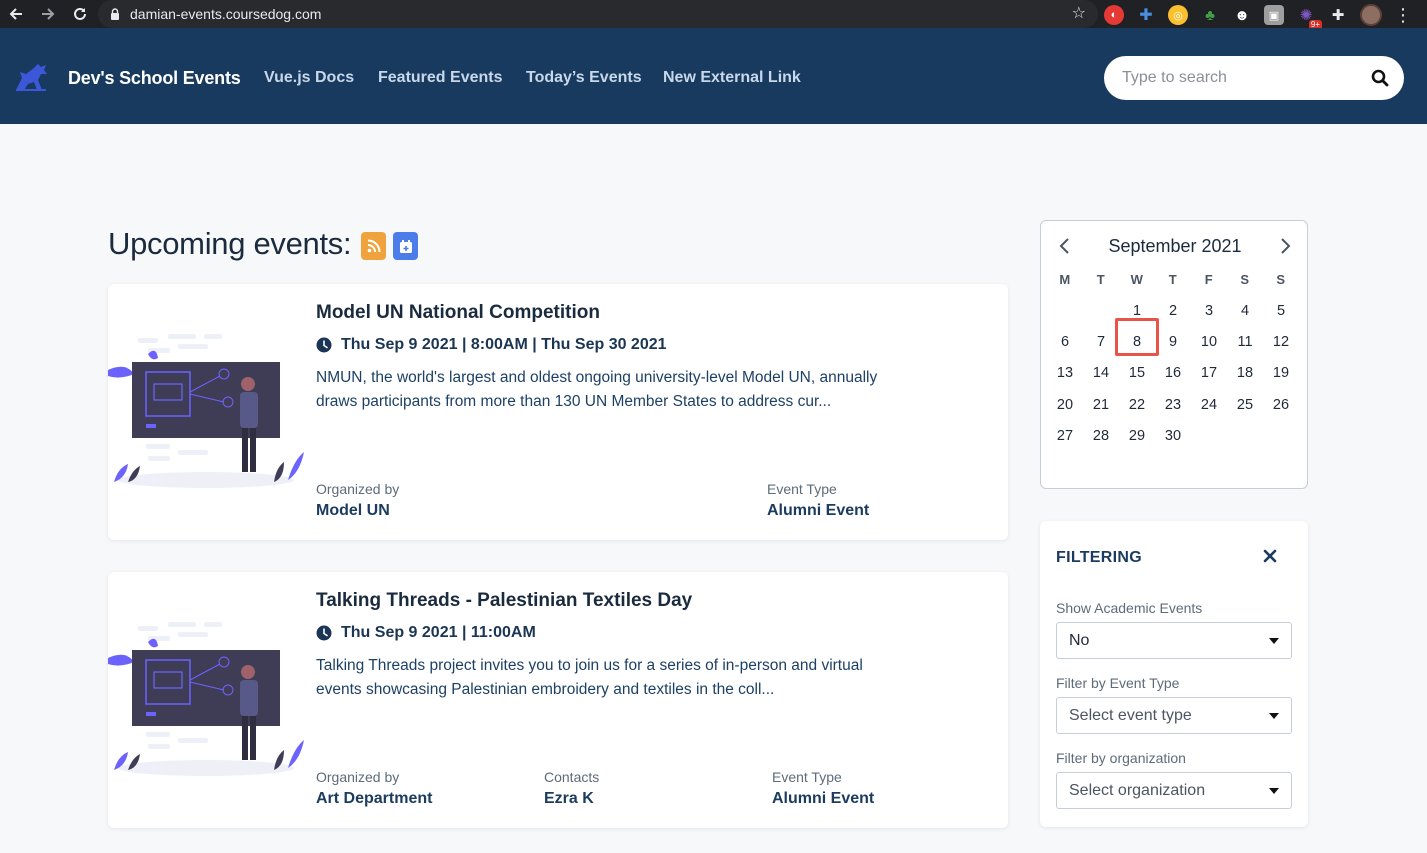 This screenshot has width=1427, height=853. I want to click on calendar-plus-icon, so click(405, 246).